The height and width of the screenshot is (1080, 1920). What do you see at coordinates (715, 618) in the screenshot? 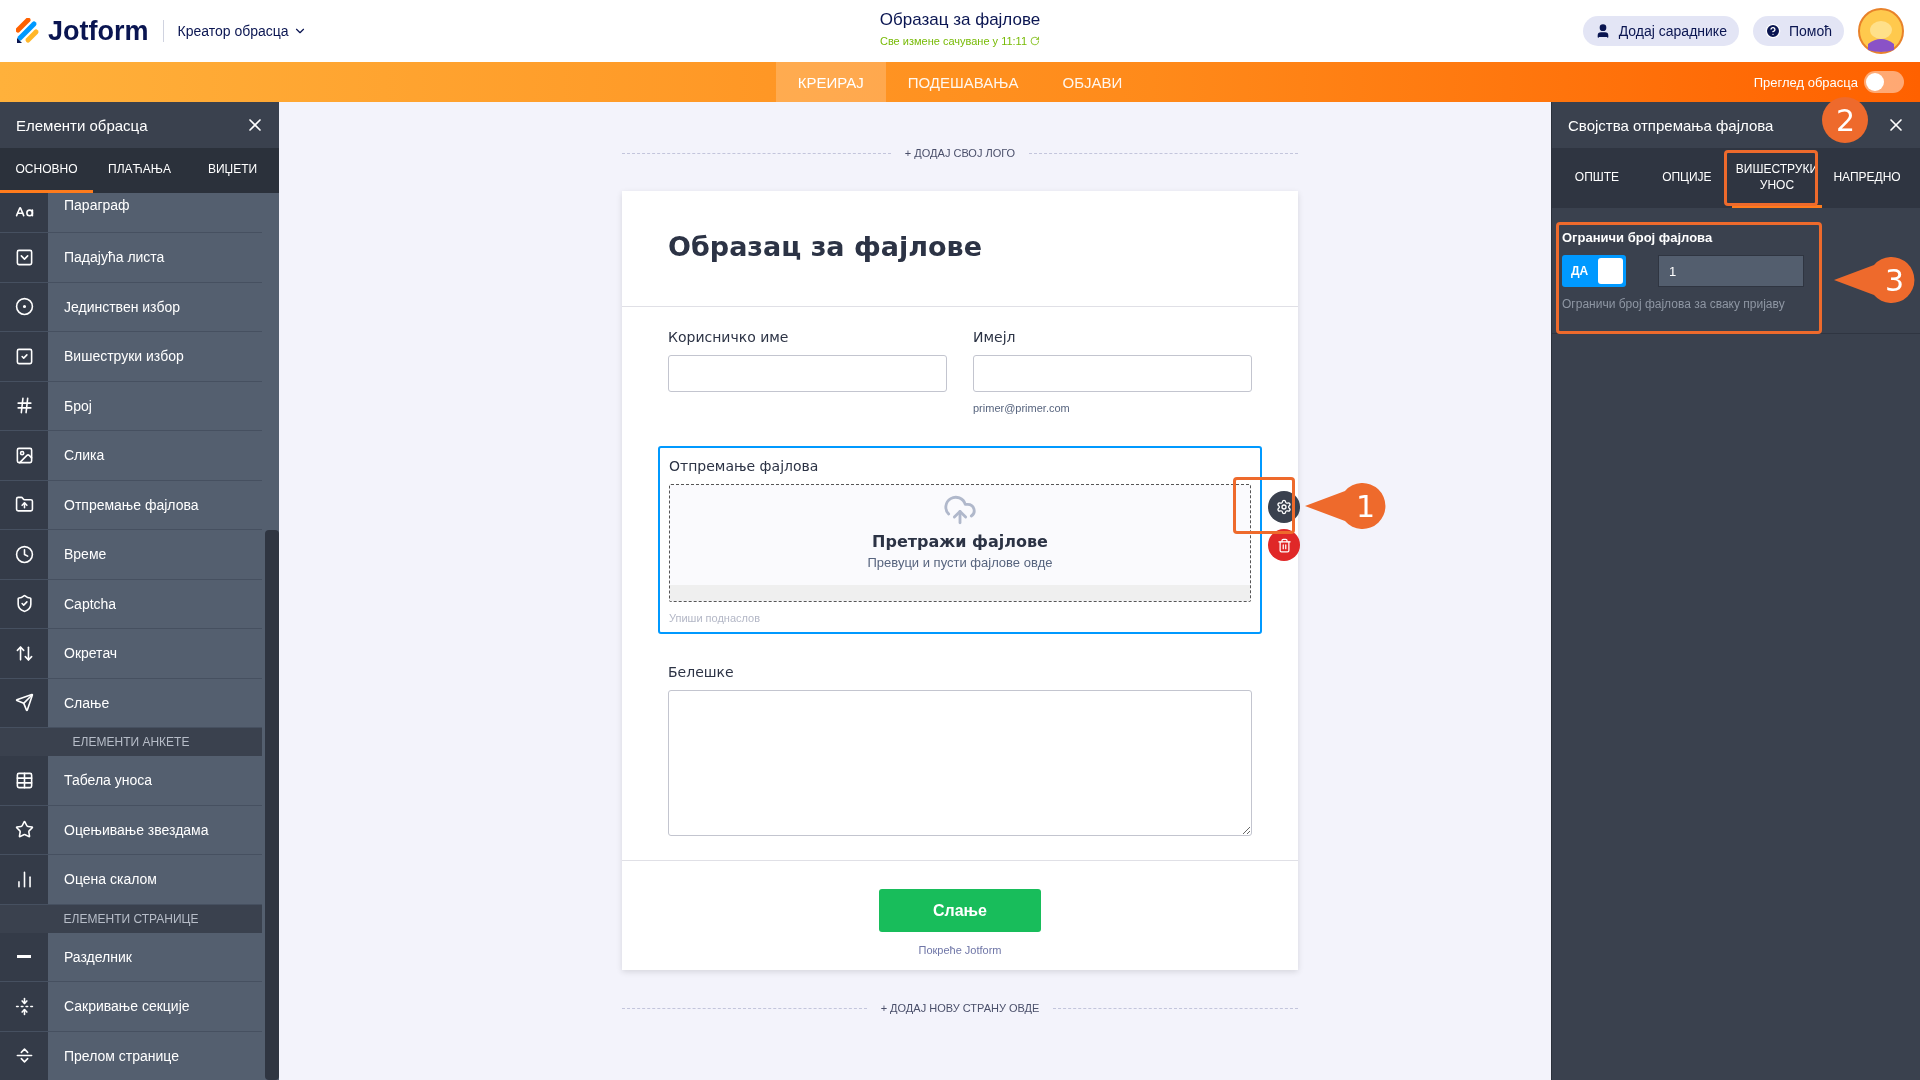
I see `field-sublabel: Упиши поднаслов` at bounding box center [715, 618].